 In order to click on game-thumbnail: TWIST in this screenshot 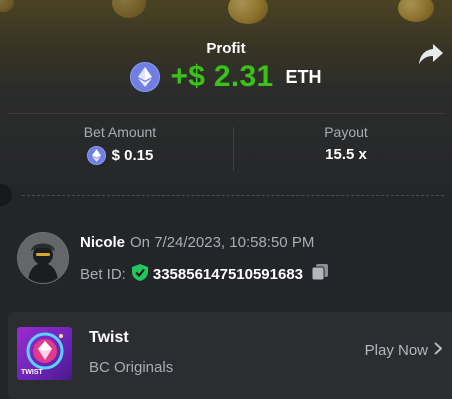, I will do `click(44, 353)`.